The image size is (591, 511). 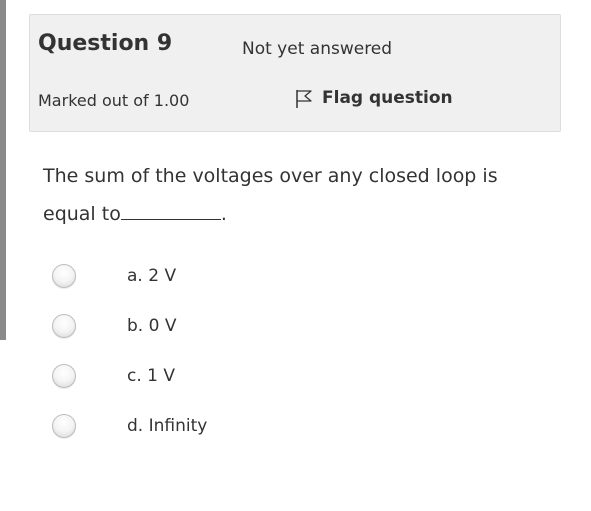 I want to click on question-title: Question 9, so click(x=105, y=43).